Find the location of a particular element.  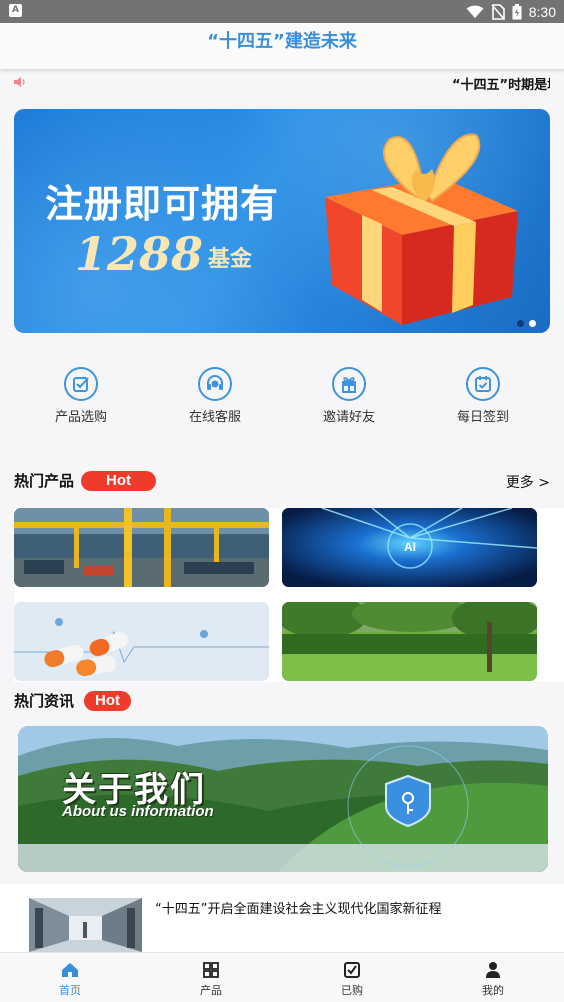

quick-action-invite-friends: 邀请好友 is located at coordinates (349, 396).